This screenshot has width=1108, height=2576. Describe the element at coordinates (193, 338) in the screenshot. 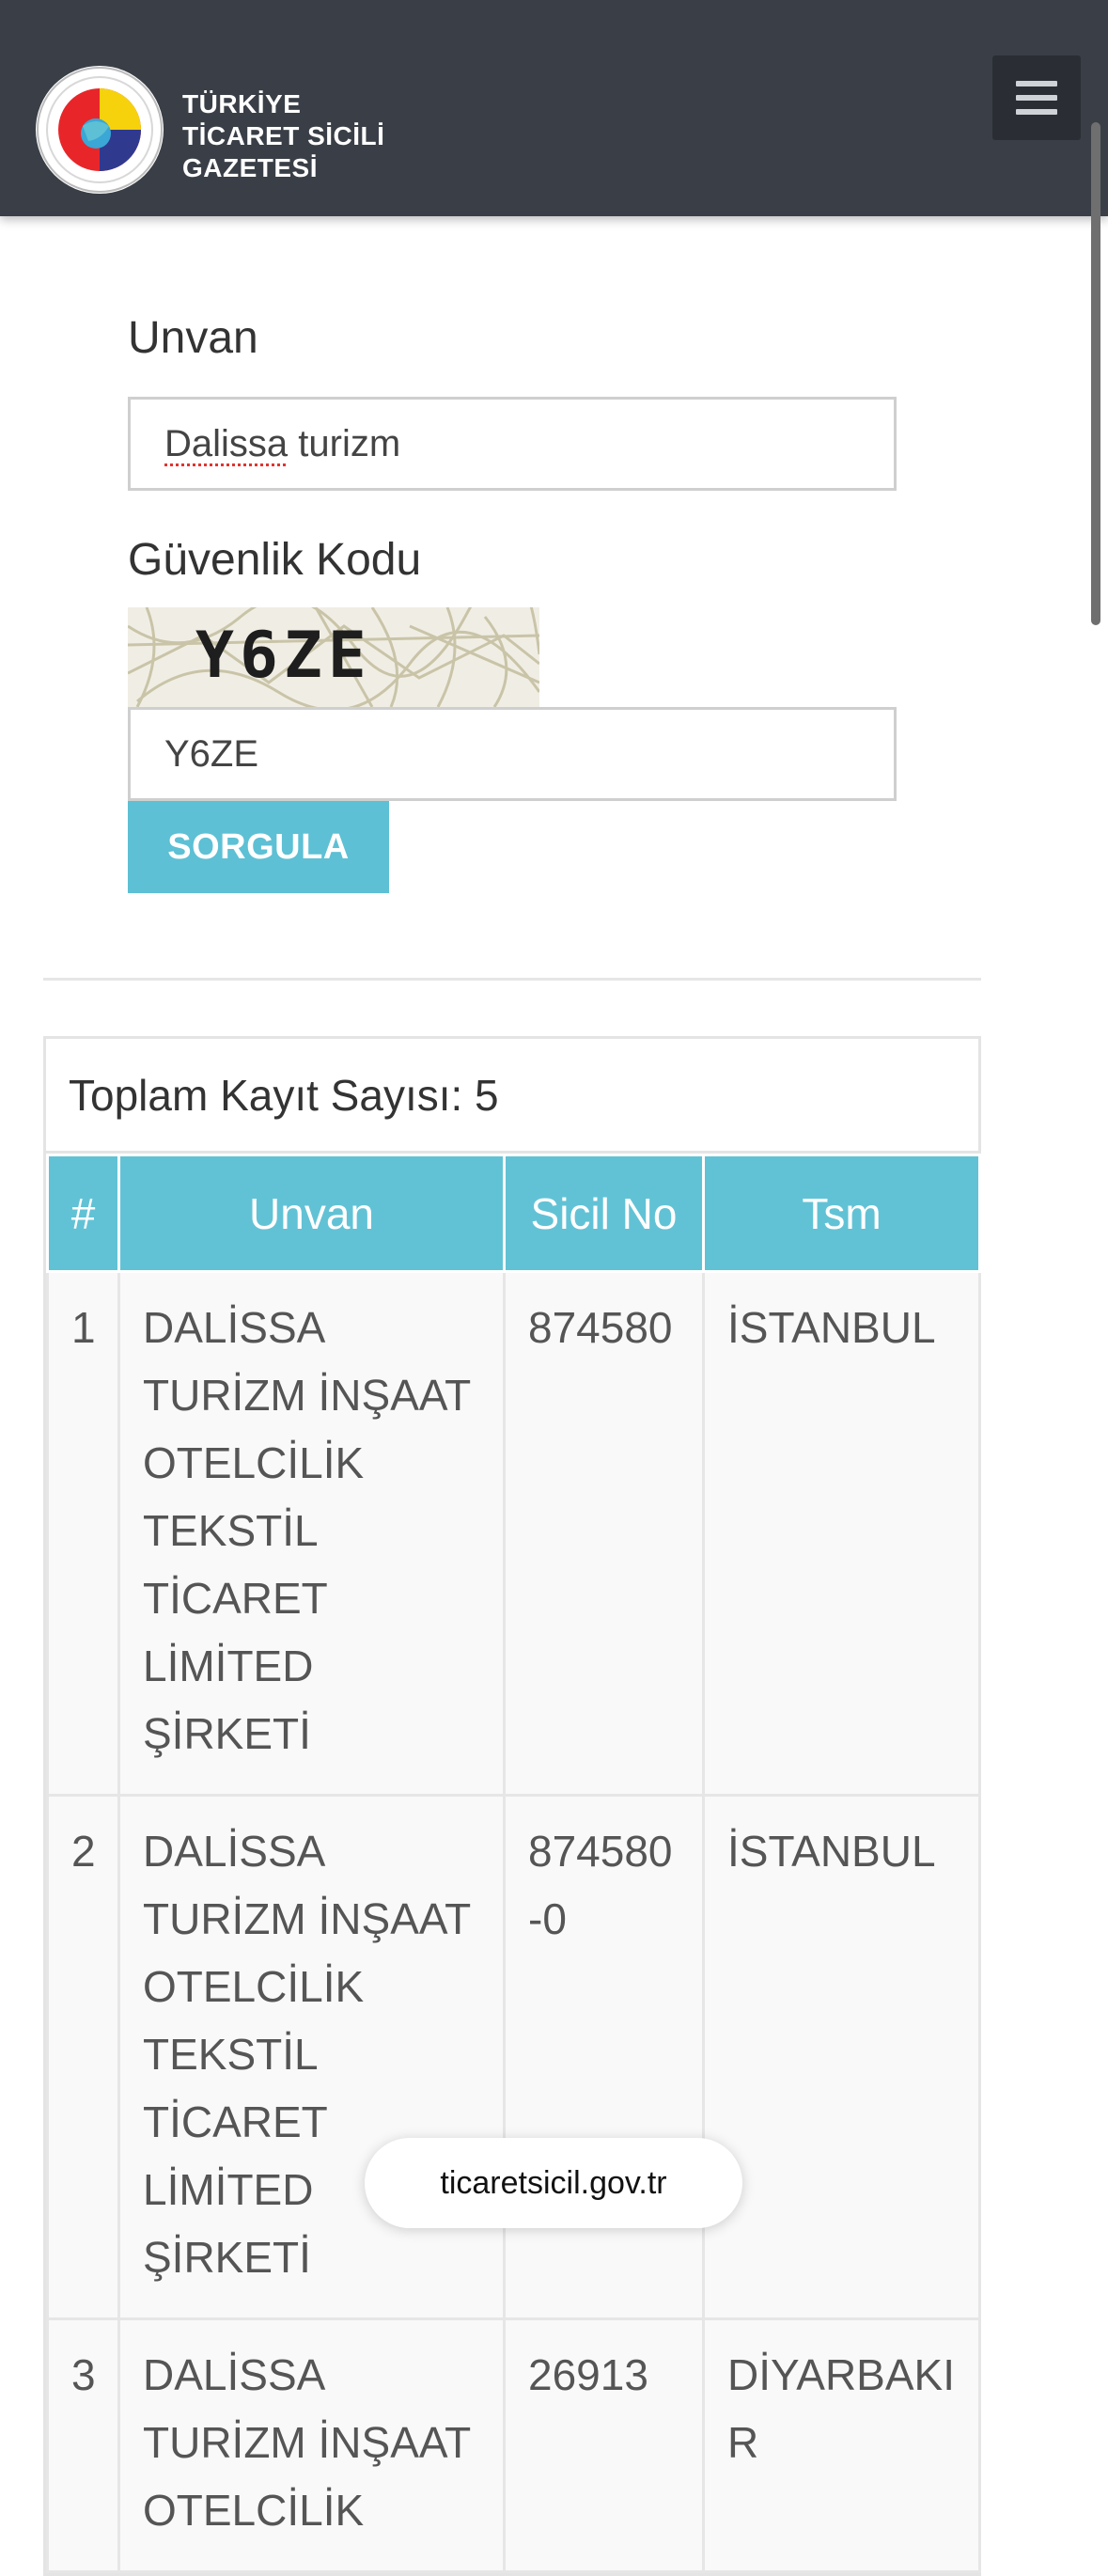

I see `unvan-label: Unvan` at that location.